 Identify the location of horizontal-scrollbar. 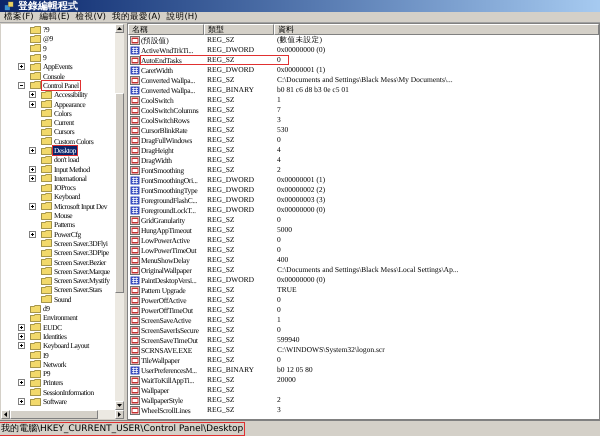
(62, 414).